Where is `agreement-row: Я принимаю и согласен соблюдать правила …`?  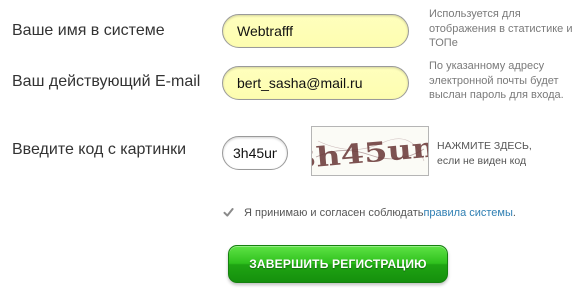
agreement-row: Я принимаю и согласен соблюдать правила … is located at coordinates (369, 212).